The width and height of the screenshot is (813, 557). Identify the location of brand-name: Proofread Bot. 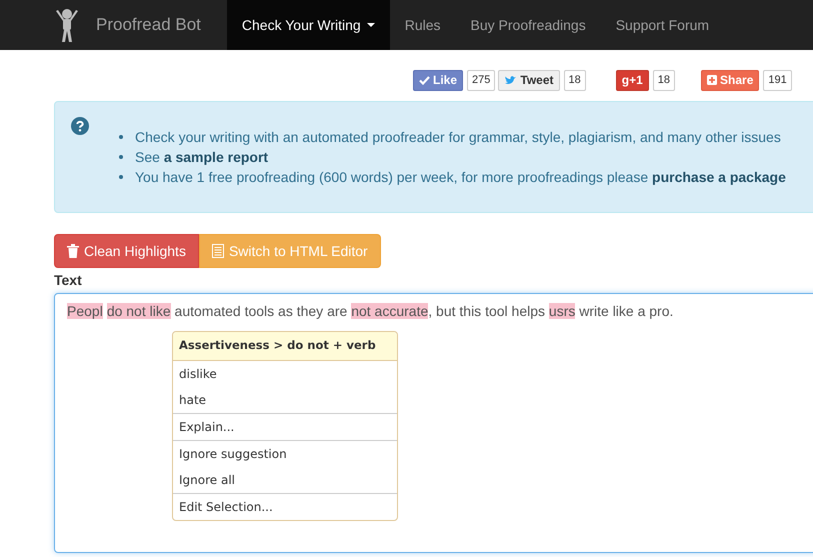
(148, 25).